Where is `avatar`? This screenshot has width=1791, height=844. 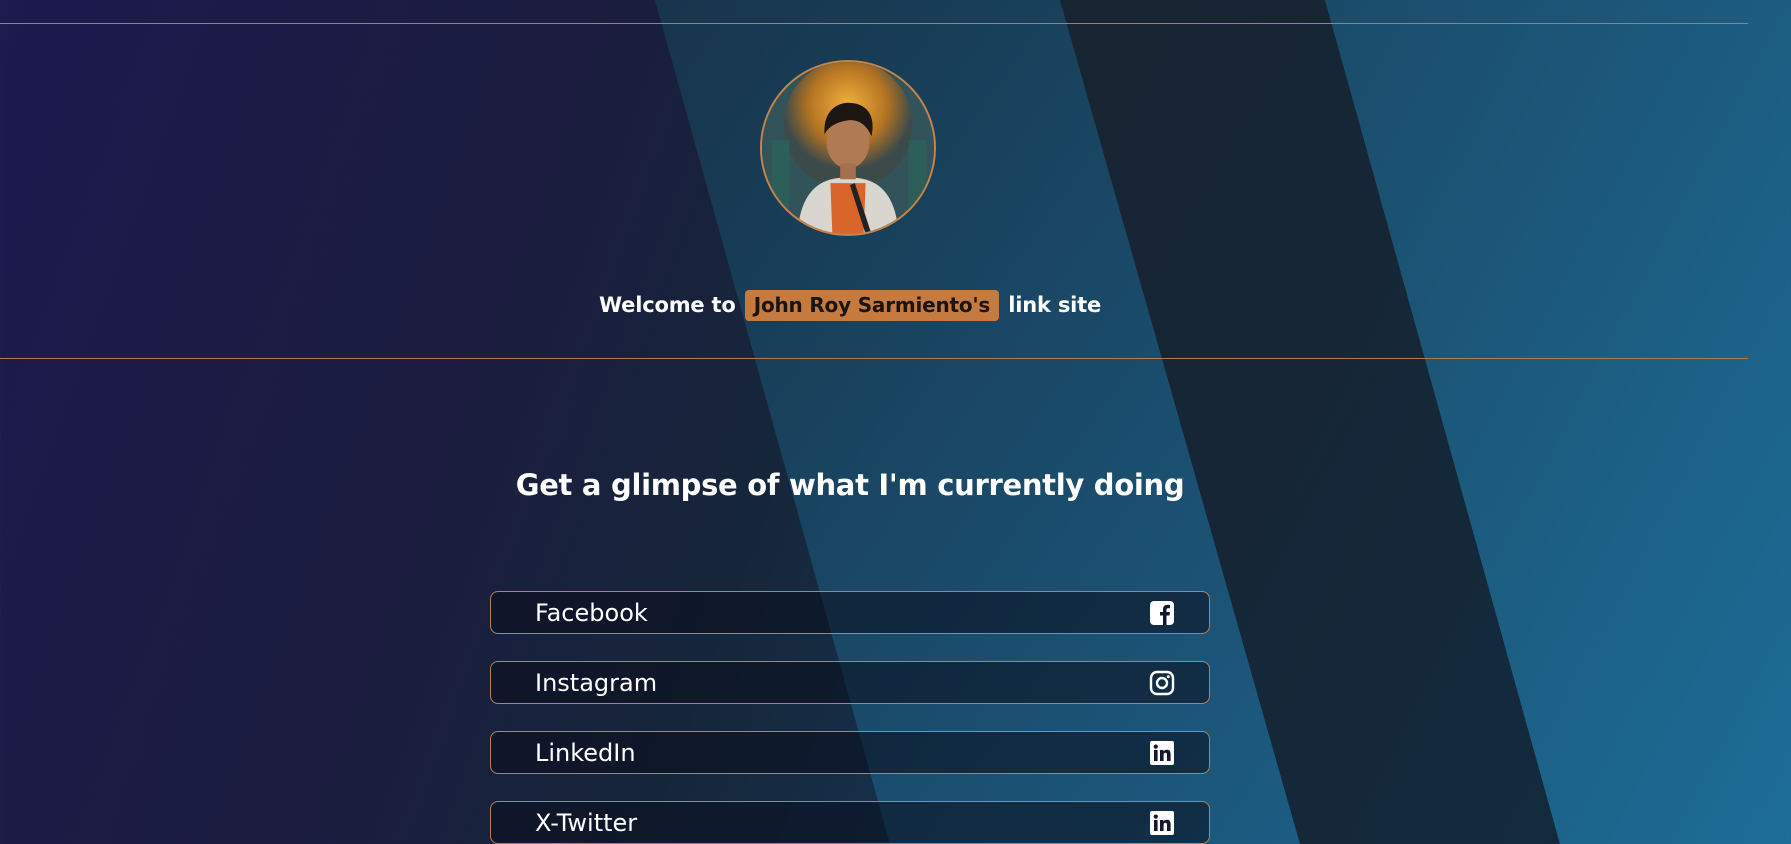
avatar is located at coordinates (848, 148).